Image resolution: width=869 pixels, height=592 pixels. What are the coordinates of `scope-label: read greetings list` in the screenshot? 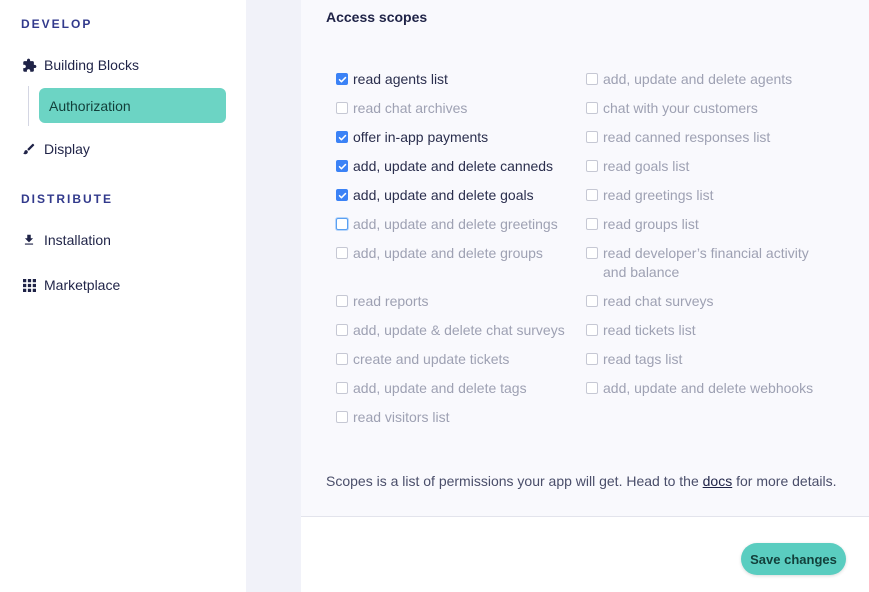 It's located at (658, 195).